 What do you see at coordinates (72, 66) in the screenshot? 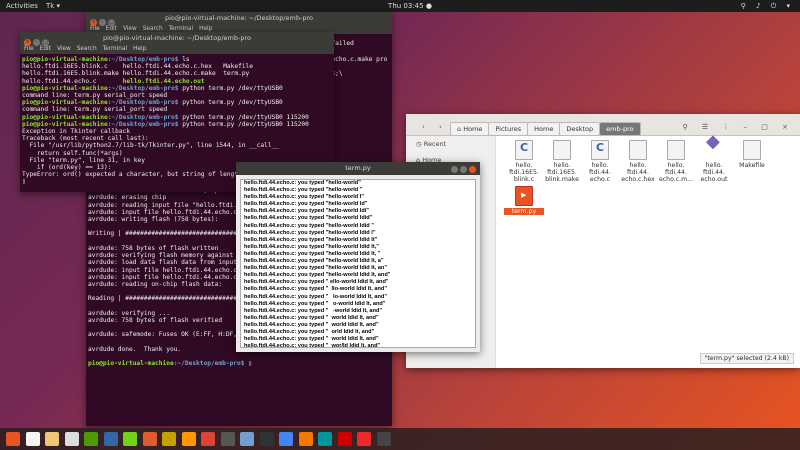
I see `ls-entry: hello.ftdi.16E5.blink.c` at bounding box center [72, 66].